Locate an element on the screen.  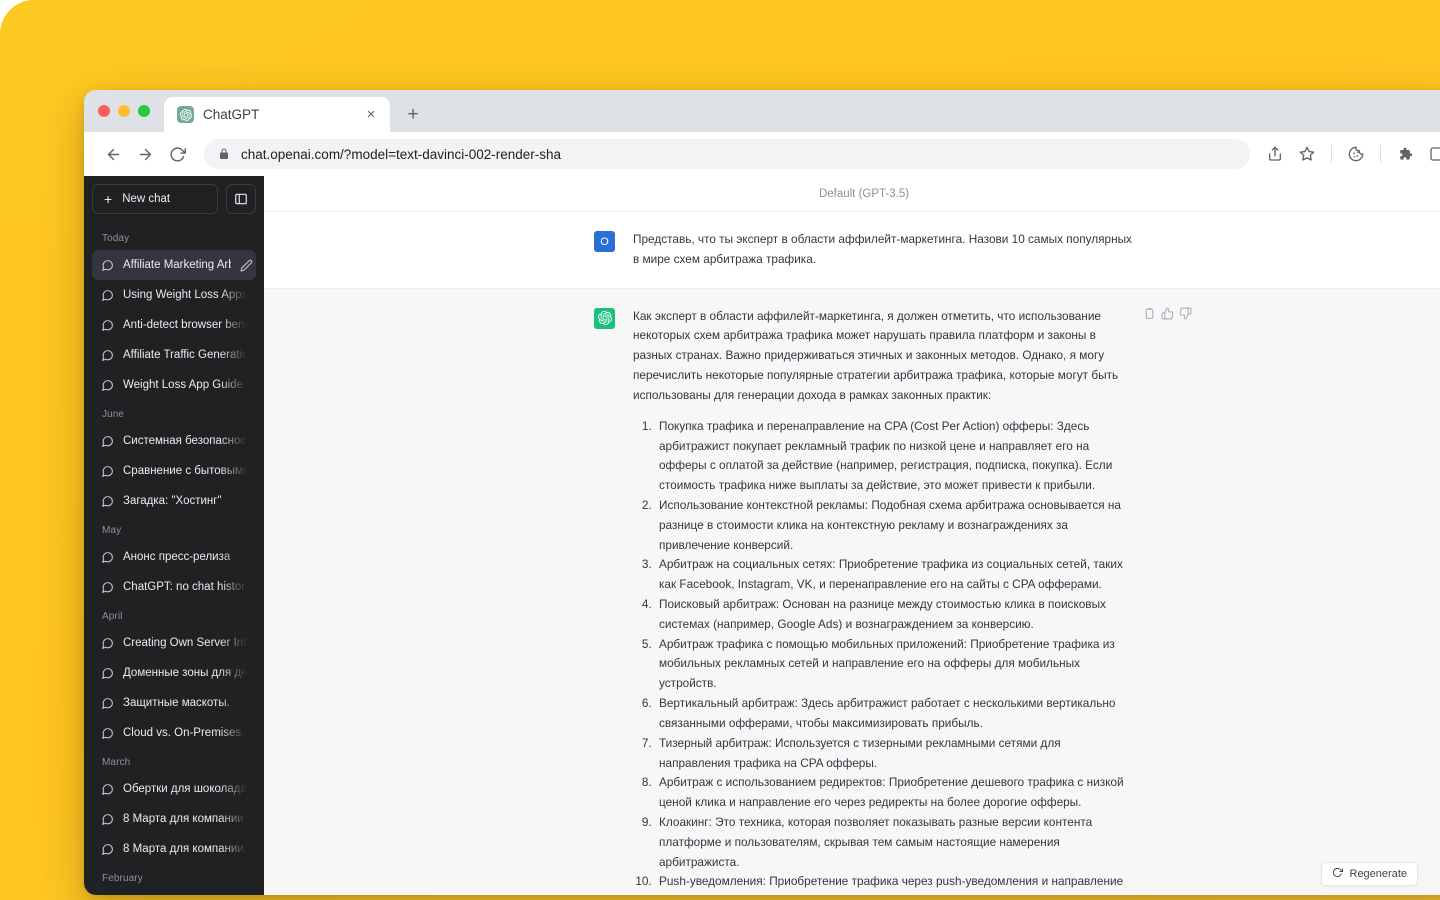
chat-history-item: Eng Lex Exercise. is located at coordinates (174, 892).